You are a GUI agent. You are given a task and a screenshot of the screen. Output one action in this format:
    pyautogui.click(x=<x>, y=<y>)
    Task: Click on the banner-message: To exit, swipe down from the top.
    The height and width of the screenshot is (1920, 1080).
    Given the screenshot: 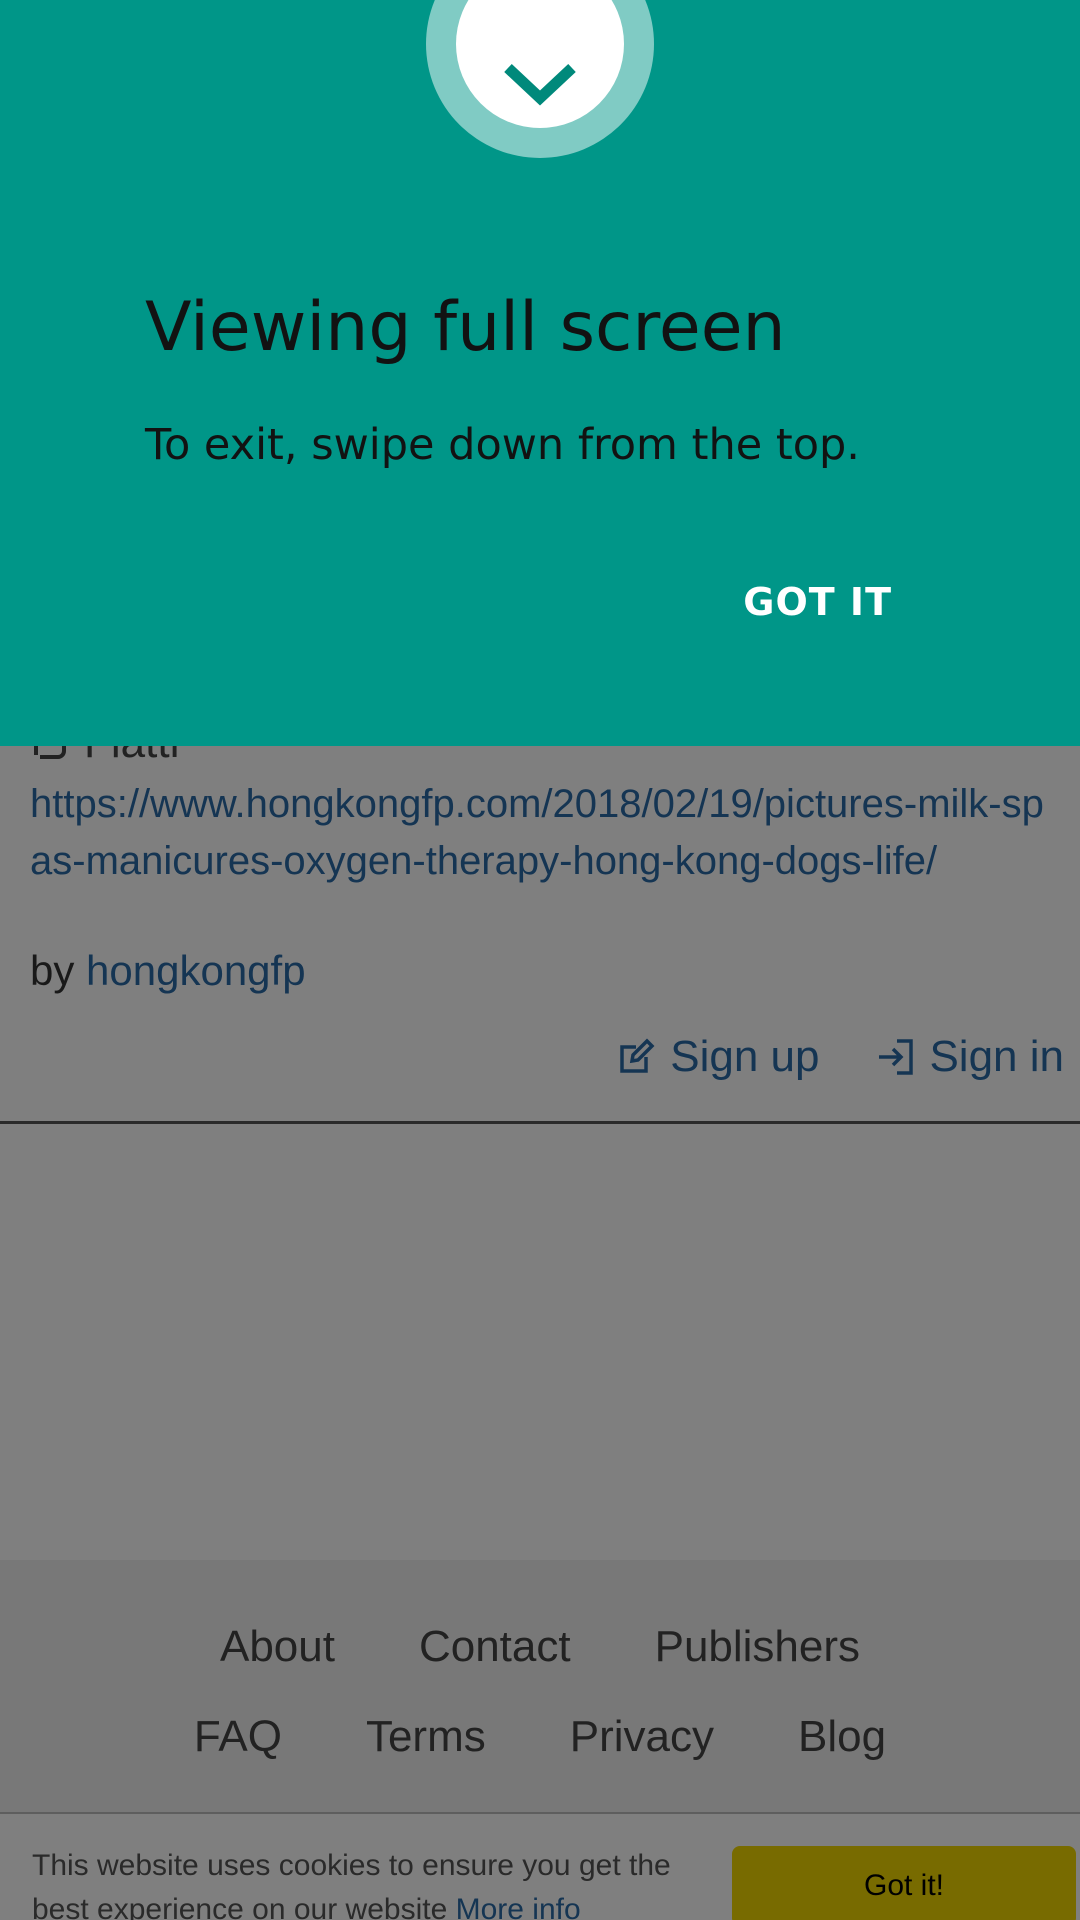 What is the action you would take?
    pyautogui.click(x=502, y=445)
    